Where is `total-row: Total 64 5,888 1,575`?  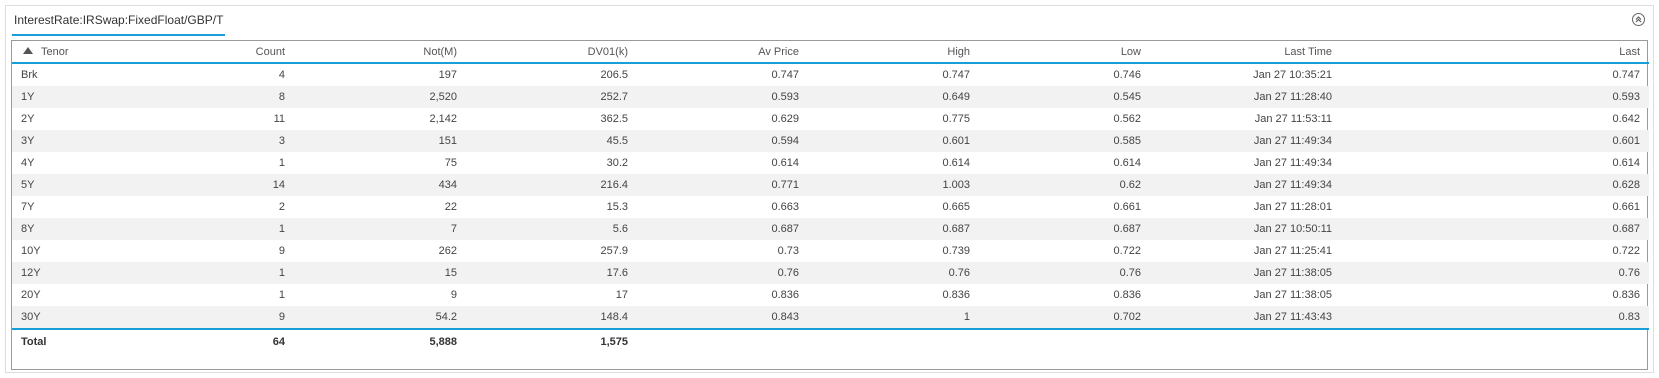
total-row: Total 64 5,888 1,575 is located at coordinates (830, 341).